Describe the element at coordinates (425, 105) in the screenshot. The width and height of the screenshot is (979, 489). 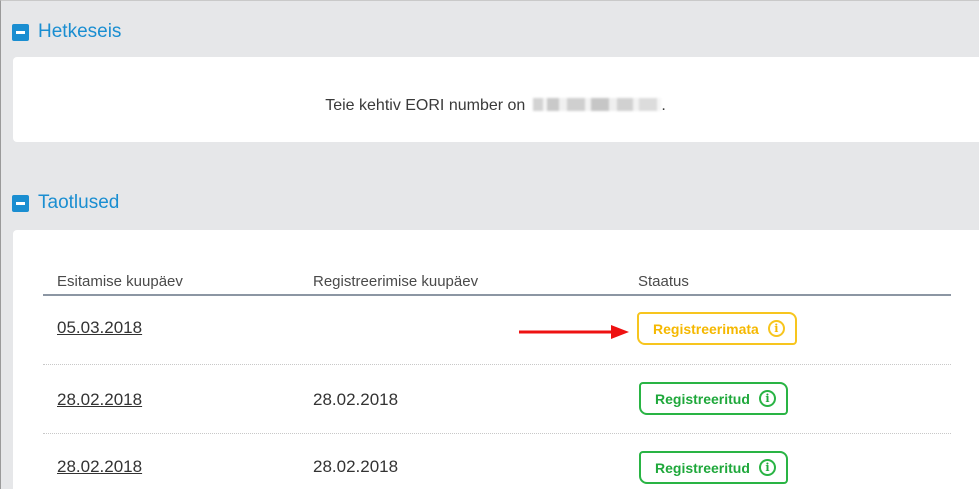
I see `eori-label: Teie kehtiv EORI number on` at that location.